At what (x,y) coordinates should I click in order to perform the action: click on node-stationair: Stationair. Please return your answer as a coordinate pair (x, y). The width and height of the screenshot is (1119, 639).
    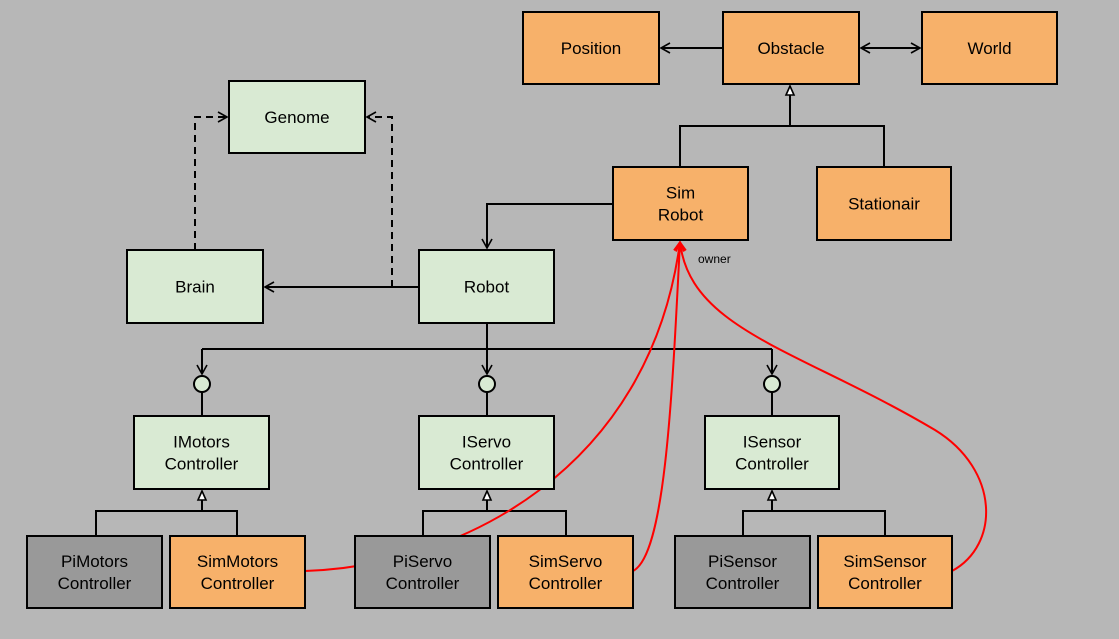
    Looking at the image, I should click on (884, 203).